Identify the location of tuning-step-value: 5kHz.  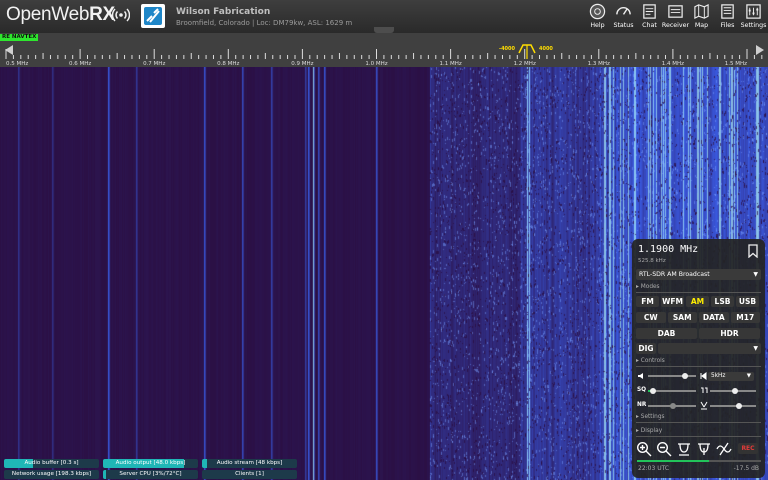
(718, 376).